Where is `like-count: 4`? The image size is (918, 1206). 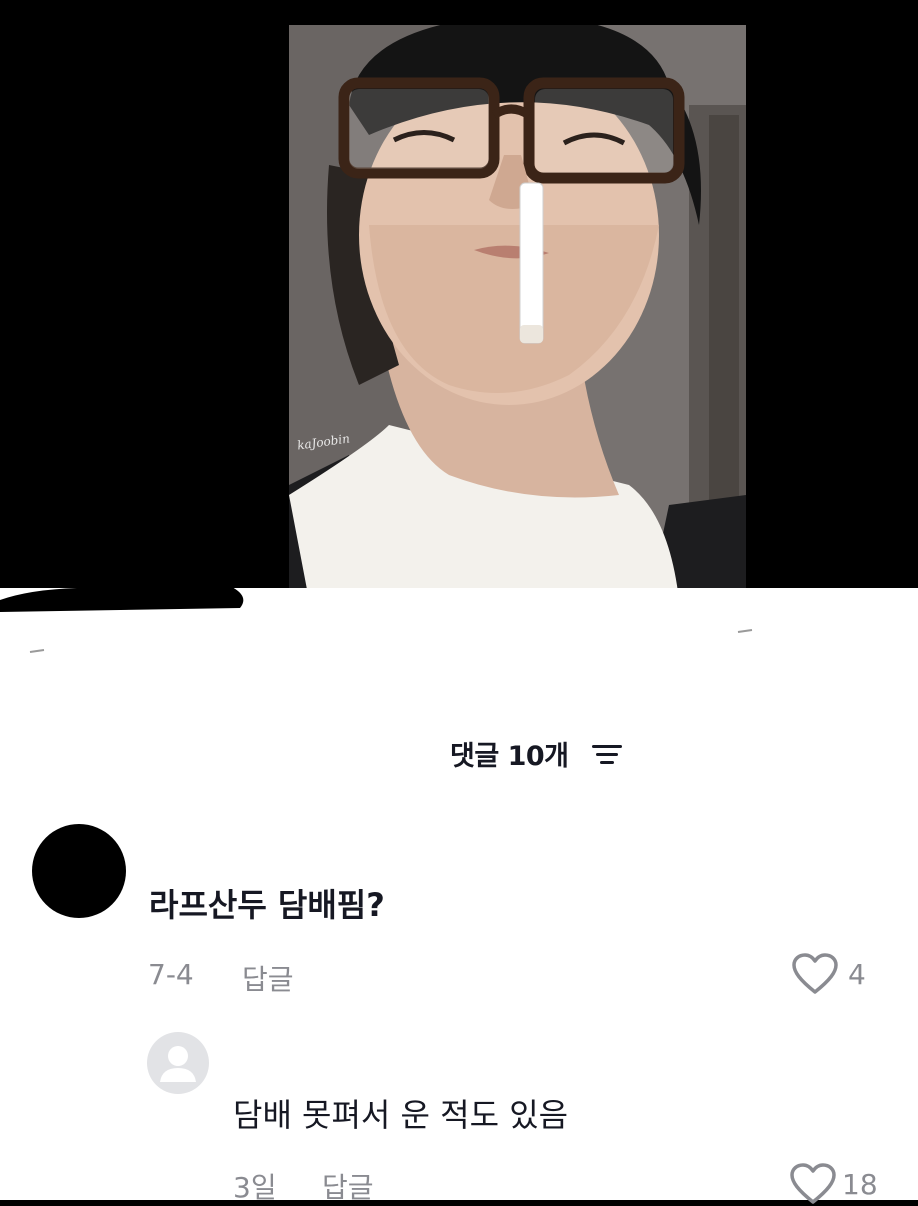 like-count: 4 is located at coordinates (857, 974).